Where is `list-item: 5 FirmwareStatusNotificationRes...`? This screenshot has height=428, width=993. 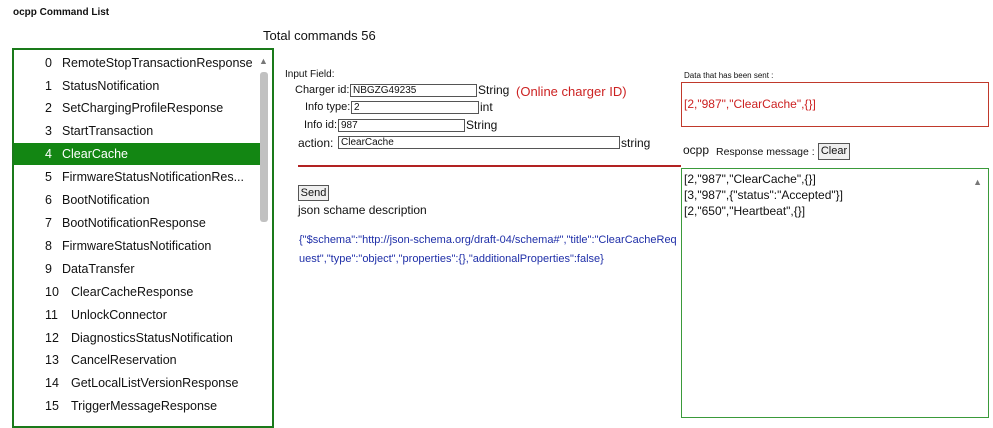 list-item: 5 FirmwareStatusNotificationRes... is located at coordinates (137, 177).